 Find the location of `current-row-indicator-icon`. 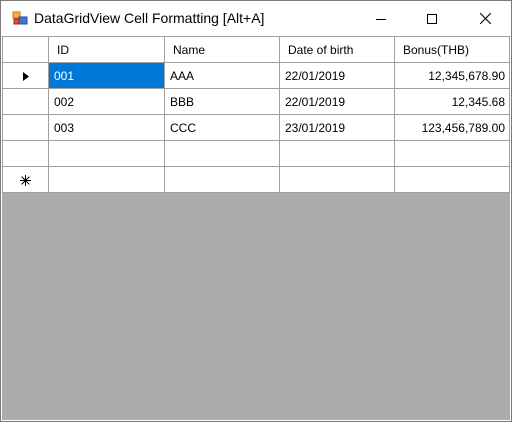

current-row-indicator-icon is located at coordinates (25, 76).